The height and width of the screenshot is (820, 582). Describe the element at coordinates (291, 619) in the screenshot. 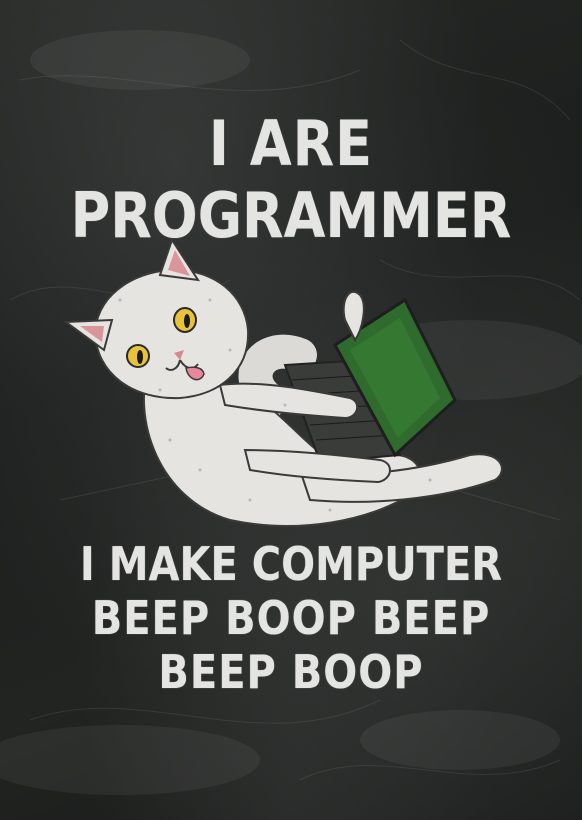

I see `tagline-line-2: BEEP BOOP BEEP` at that location.